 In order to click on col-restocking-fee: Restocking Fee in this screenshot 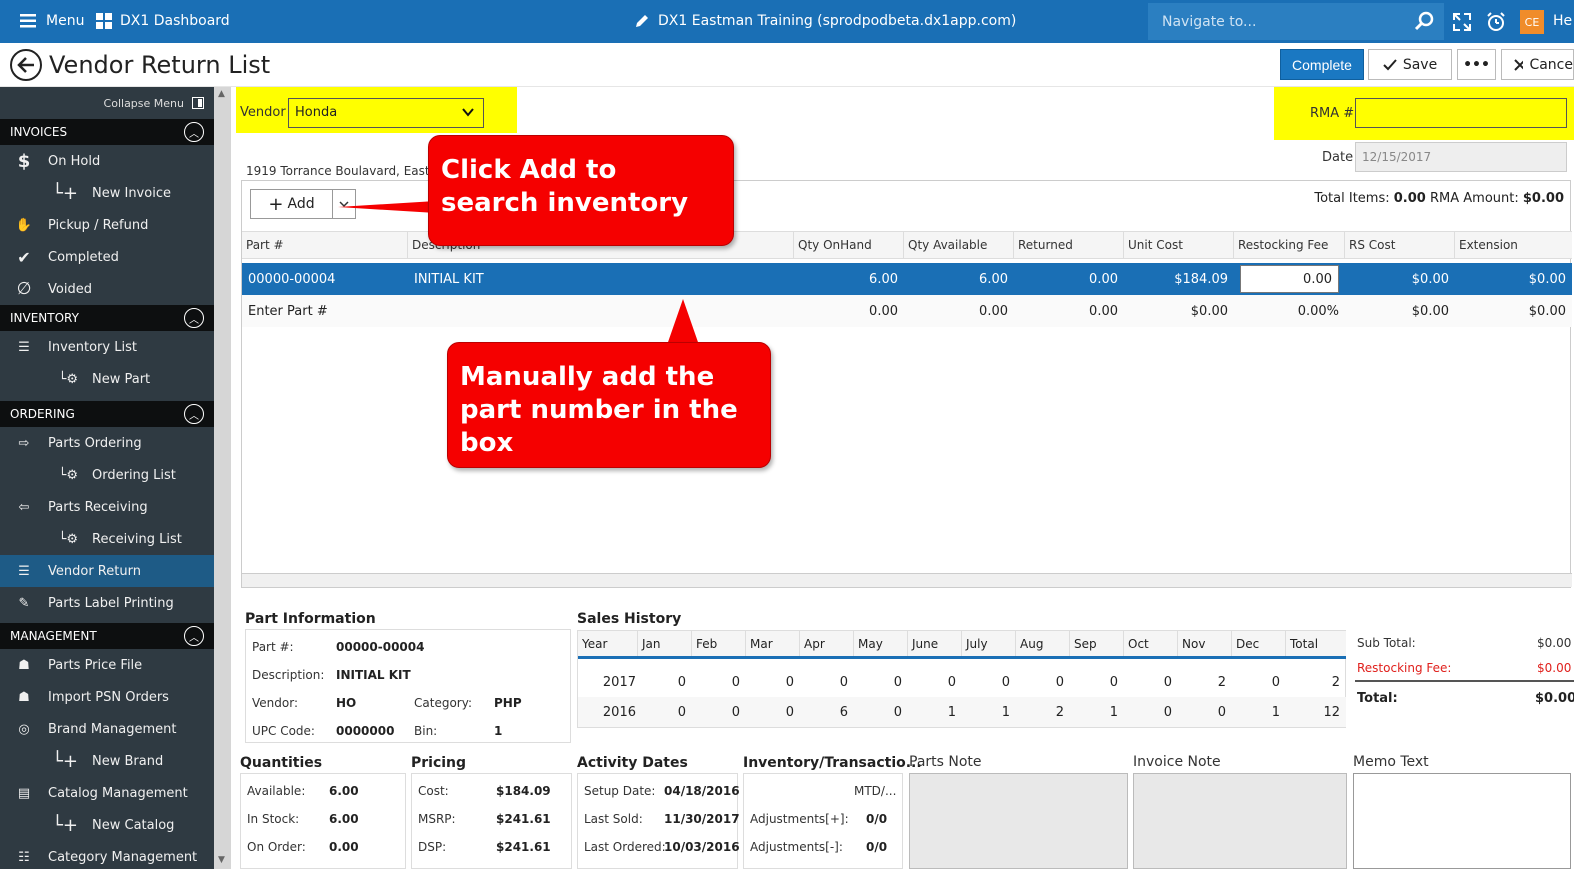, I will do `click(1289, 245)`.